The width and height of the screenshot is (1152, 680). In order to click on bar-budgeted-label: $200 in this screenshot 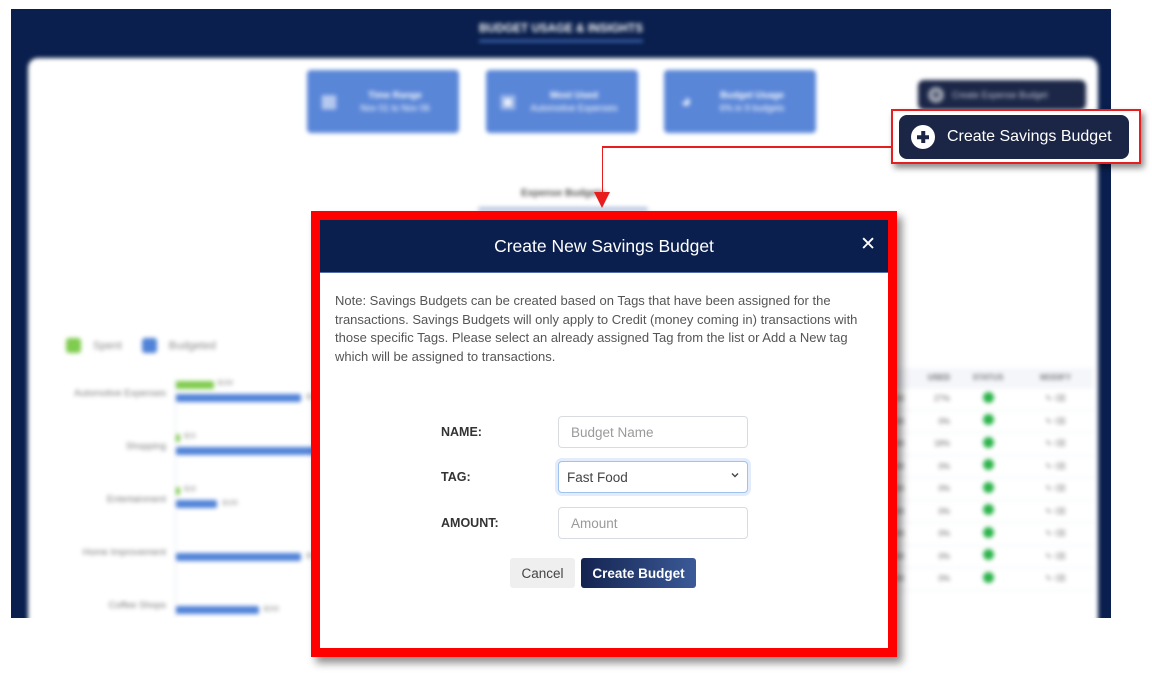, I will do `click(271, 609)`.